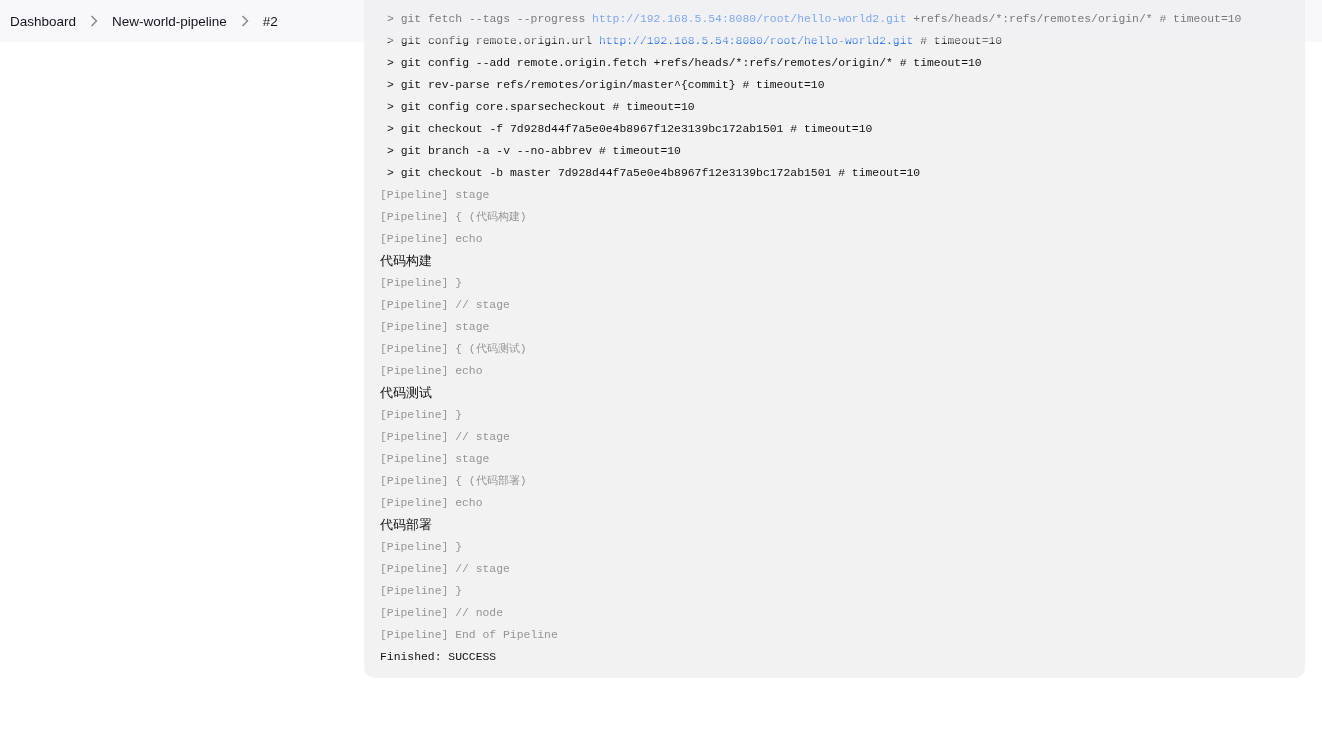  I want to click on git-command-line: > git config core.sparsecheckout # timeout=10, so click(541, 107).